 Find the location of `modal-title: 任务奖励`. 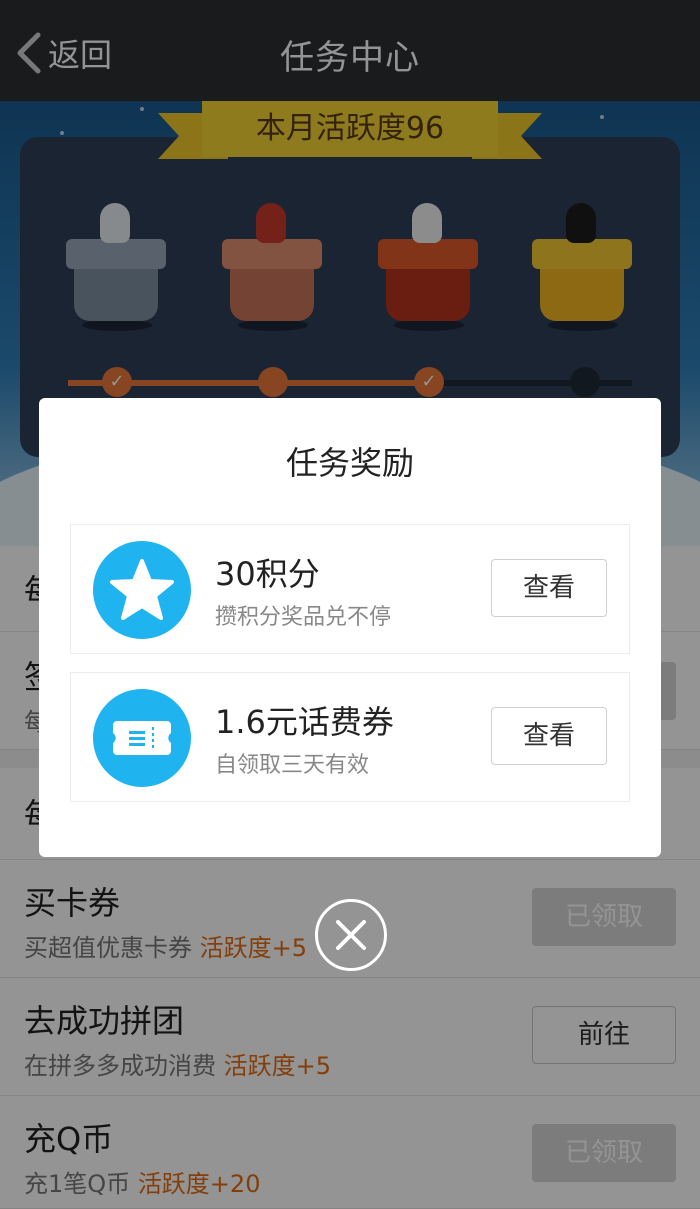

modal-title: 任务奖励 is located at coordinates (349, 463).